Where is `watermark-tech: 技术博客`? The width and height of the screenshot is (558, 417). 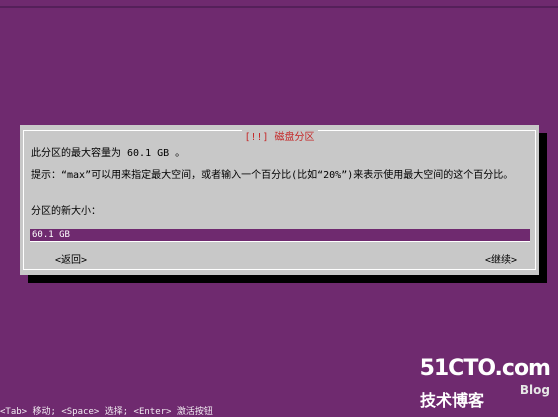 watermark-tech: 技术博客 is located at coordinates (452, 400).